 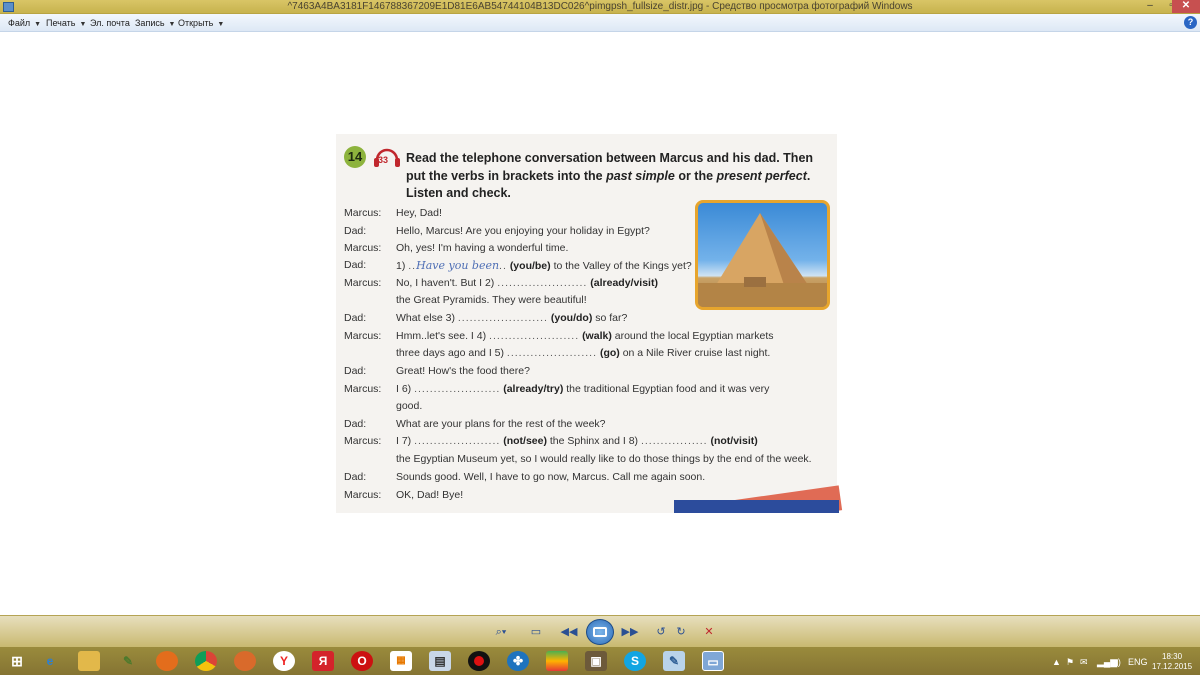 What do you see at coordinates (713, 661) in the screenshot?
I see `photo-viewer-task-icon: ▭` at bounding box center [713, 661].